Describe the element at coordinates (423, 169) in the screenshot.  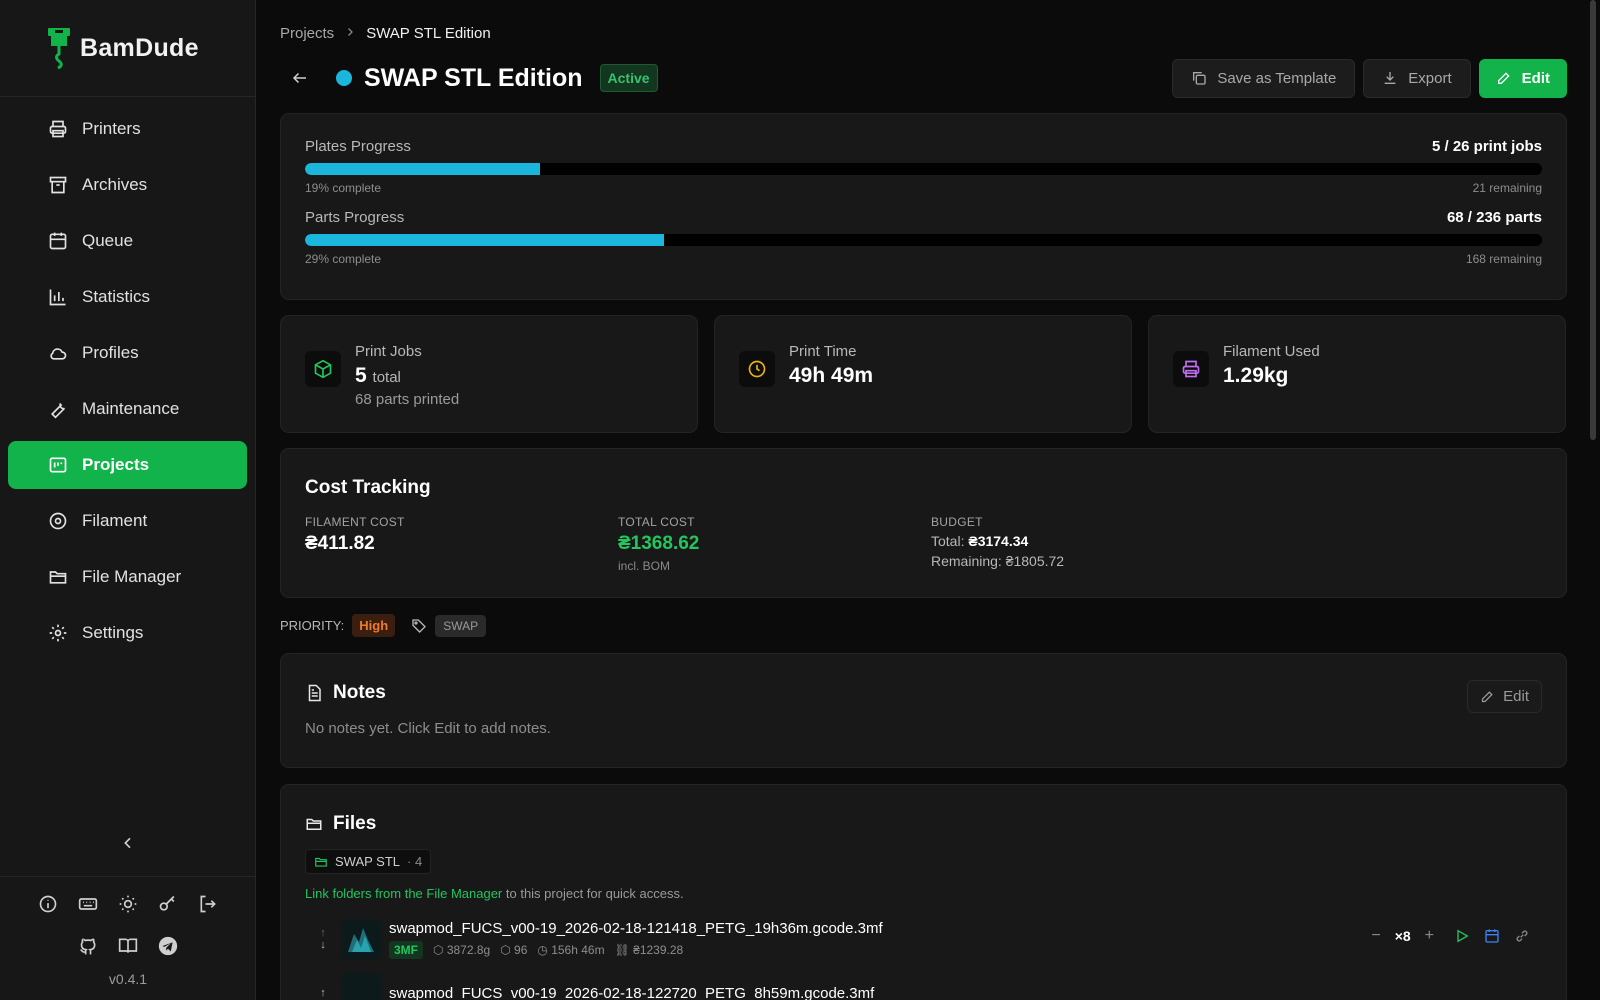
I see `plates-progress-fill` at that location.